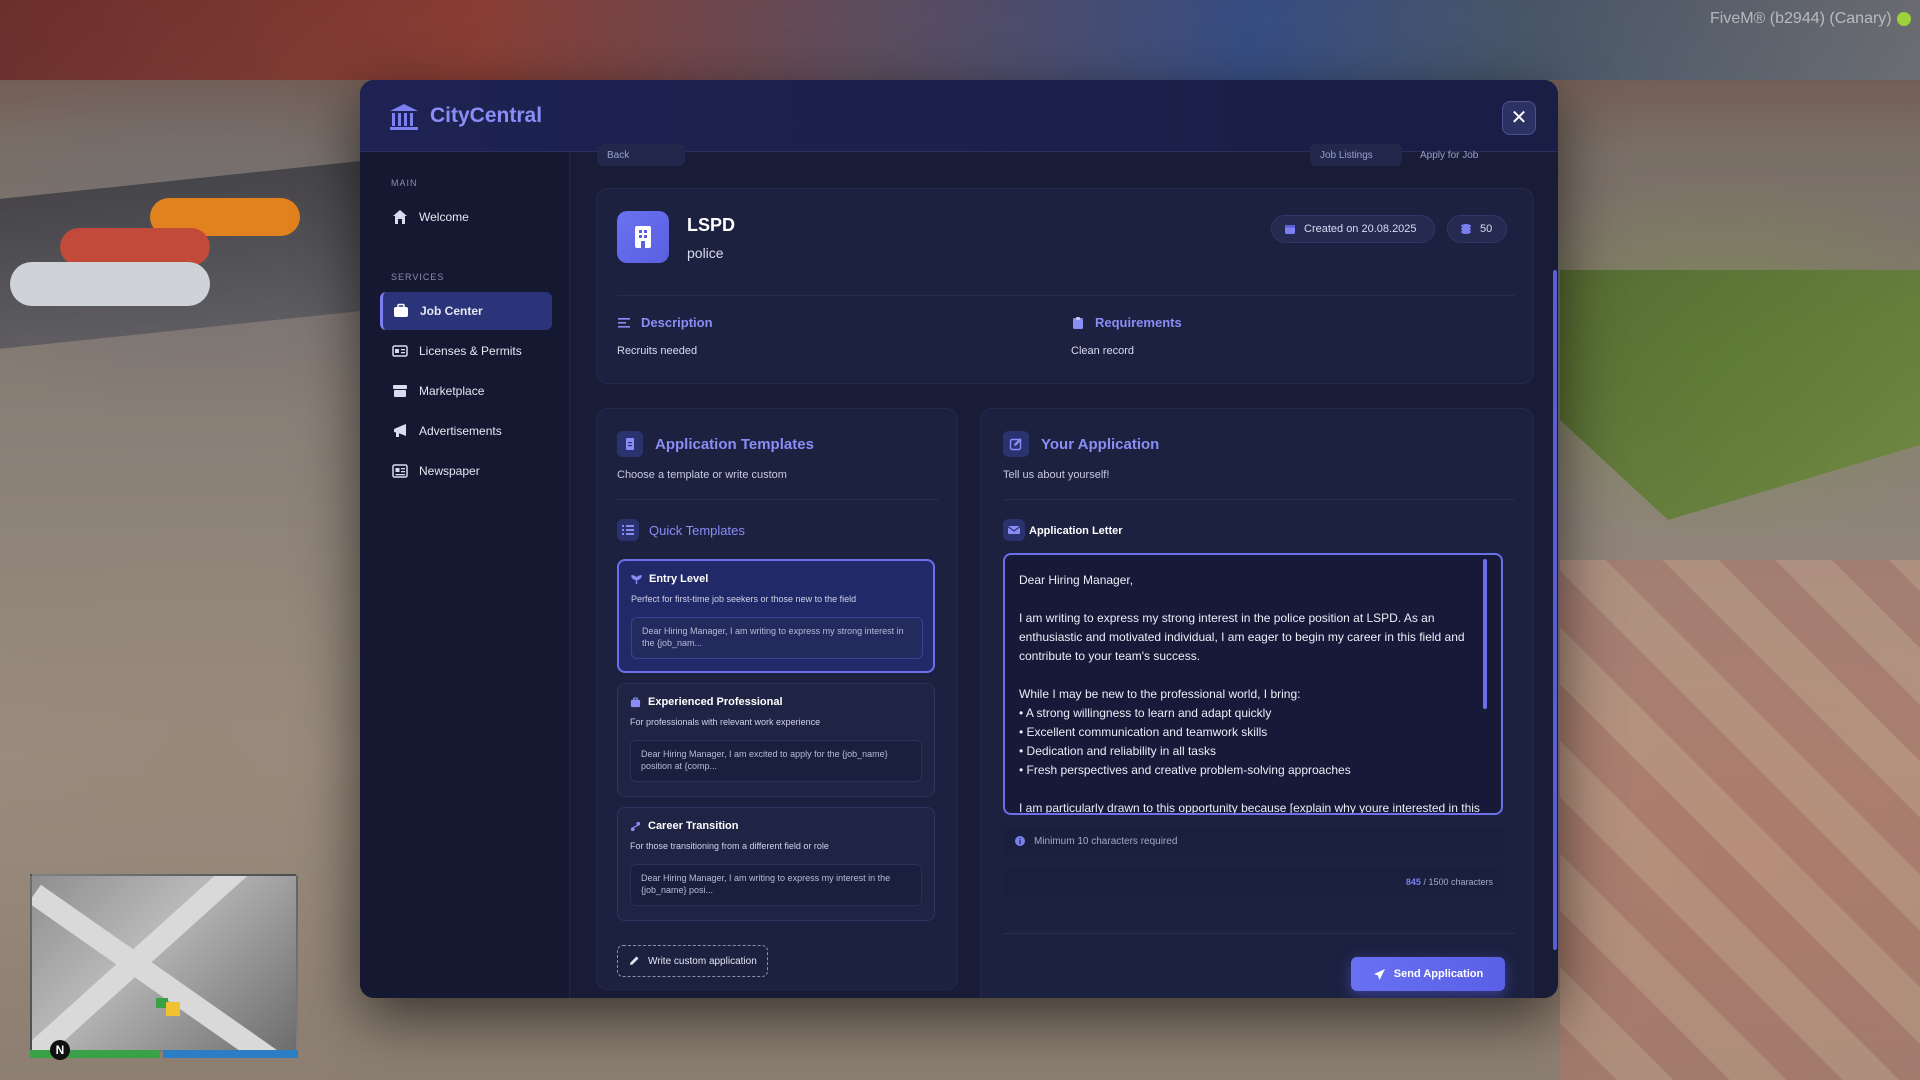 This screenshot has height=1080, width=1920. What do you see at coordinates (1801, 18) in the screenshot?
I see `fivem-build-tag: FiveM® (b2944) (Canary)` at bounding box center [1801, 18].